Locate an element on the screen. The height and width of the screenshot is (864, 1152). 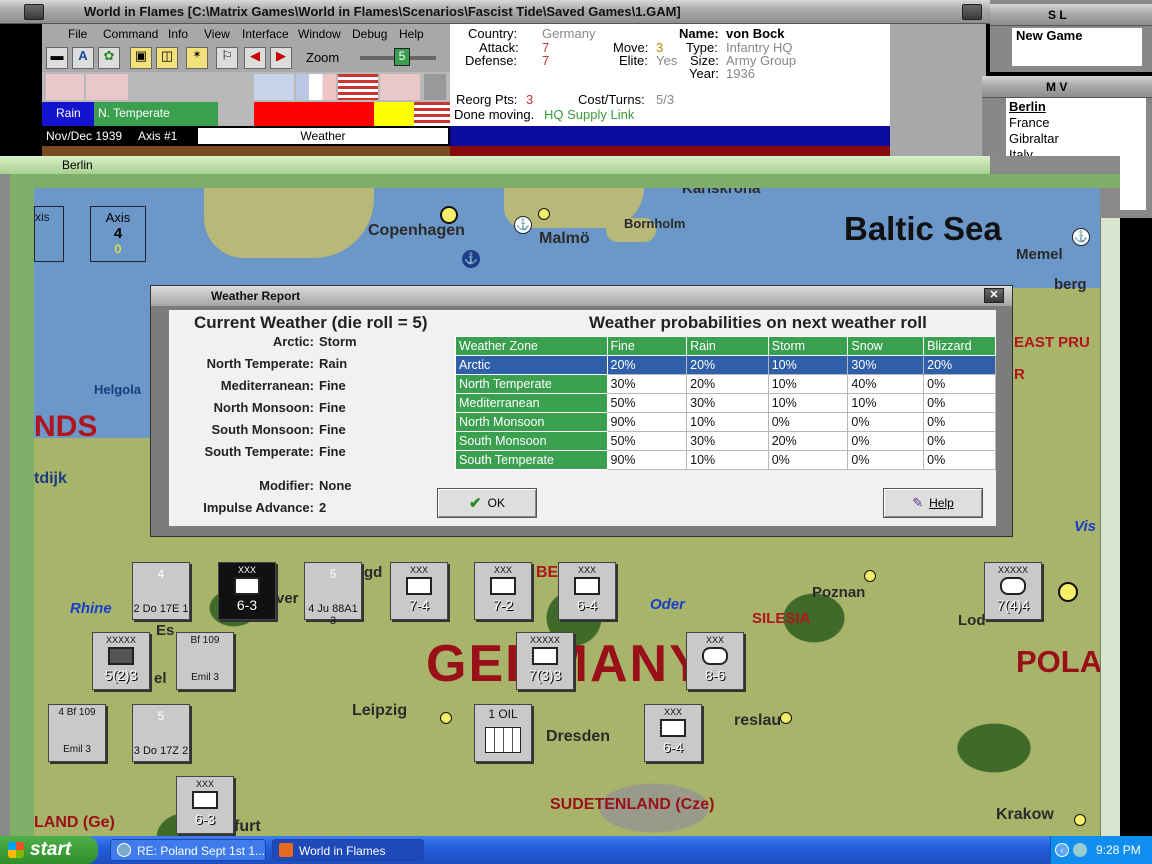
taskbar-item-wif: World in Flames is located at coordinates (348, 850).